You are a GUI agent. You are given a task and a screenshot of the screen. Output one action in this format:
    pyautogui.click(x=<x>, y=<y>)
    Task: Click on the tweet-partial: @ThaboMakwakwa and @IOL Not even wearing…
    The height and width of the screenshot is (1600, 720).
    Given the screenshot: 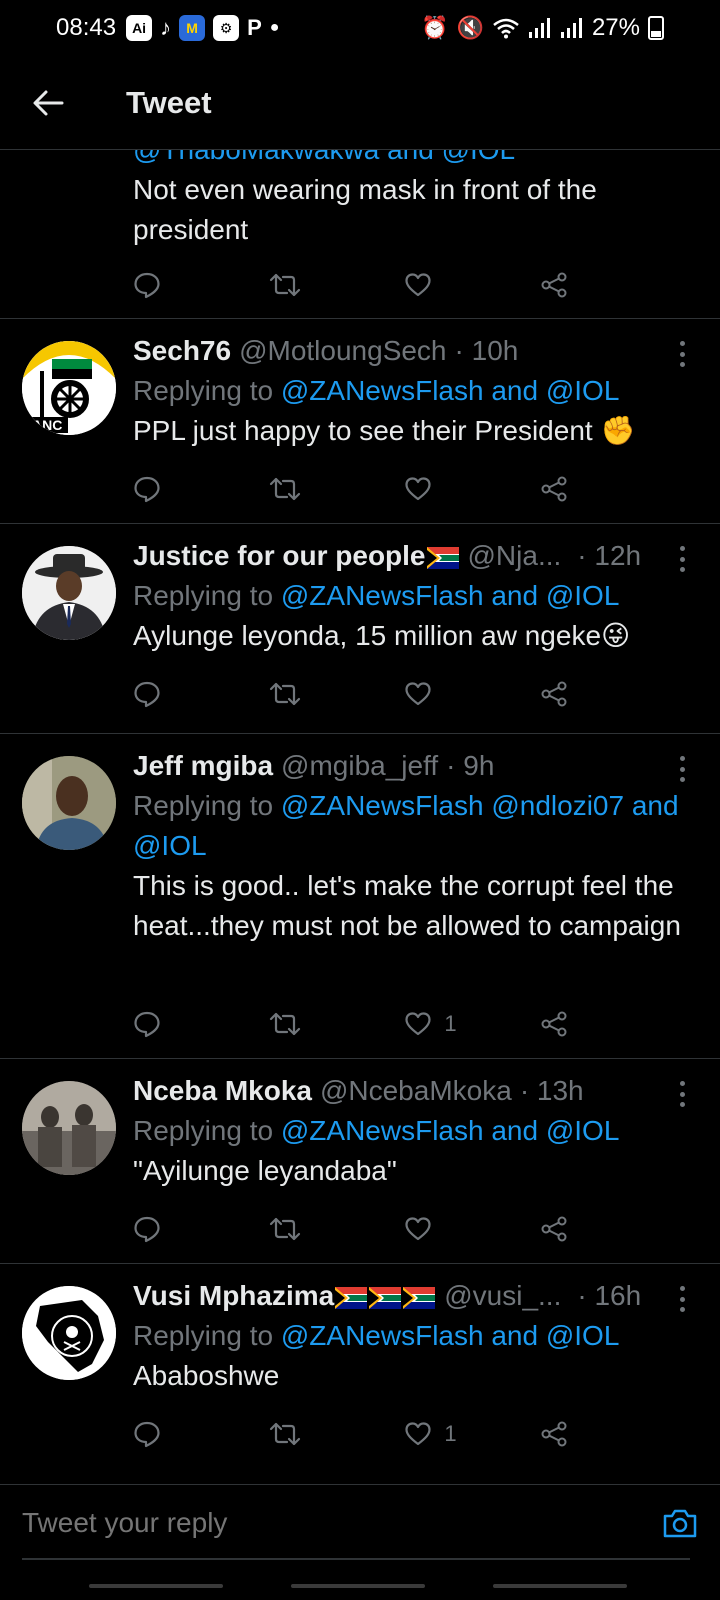 What is the action you would take?
    pyautogui.click(x=360, y=234)
    